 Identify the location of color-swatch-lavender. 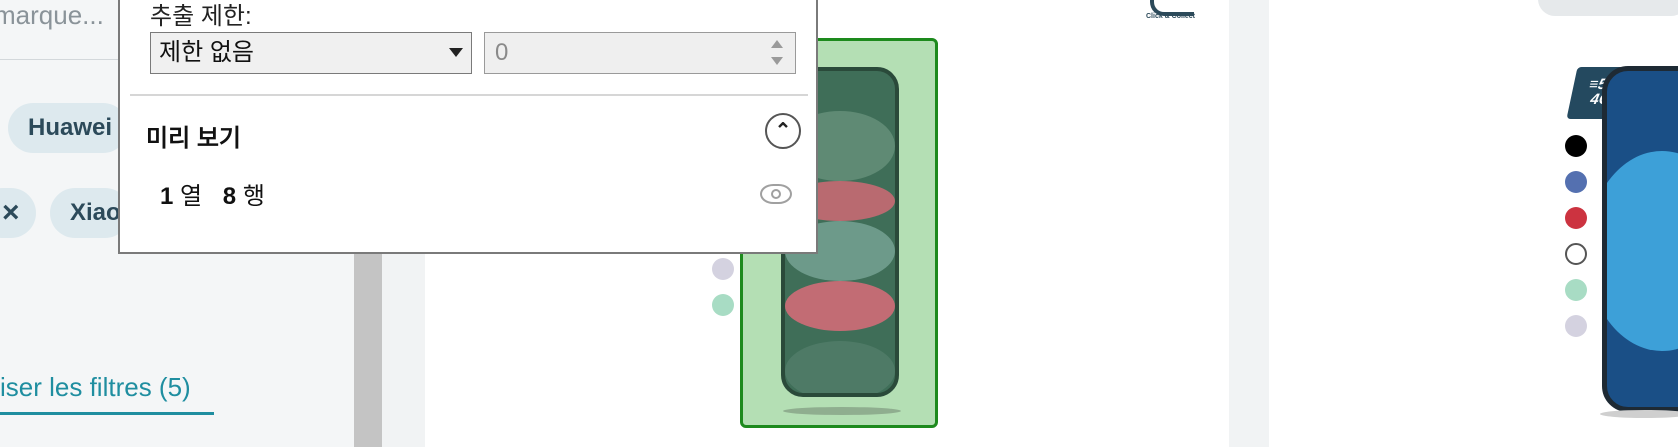
(1576, 326).